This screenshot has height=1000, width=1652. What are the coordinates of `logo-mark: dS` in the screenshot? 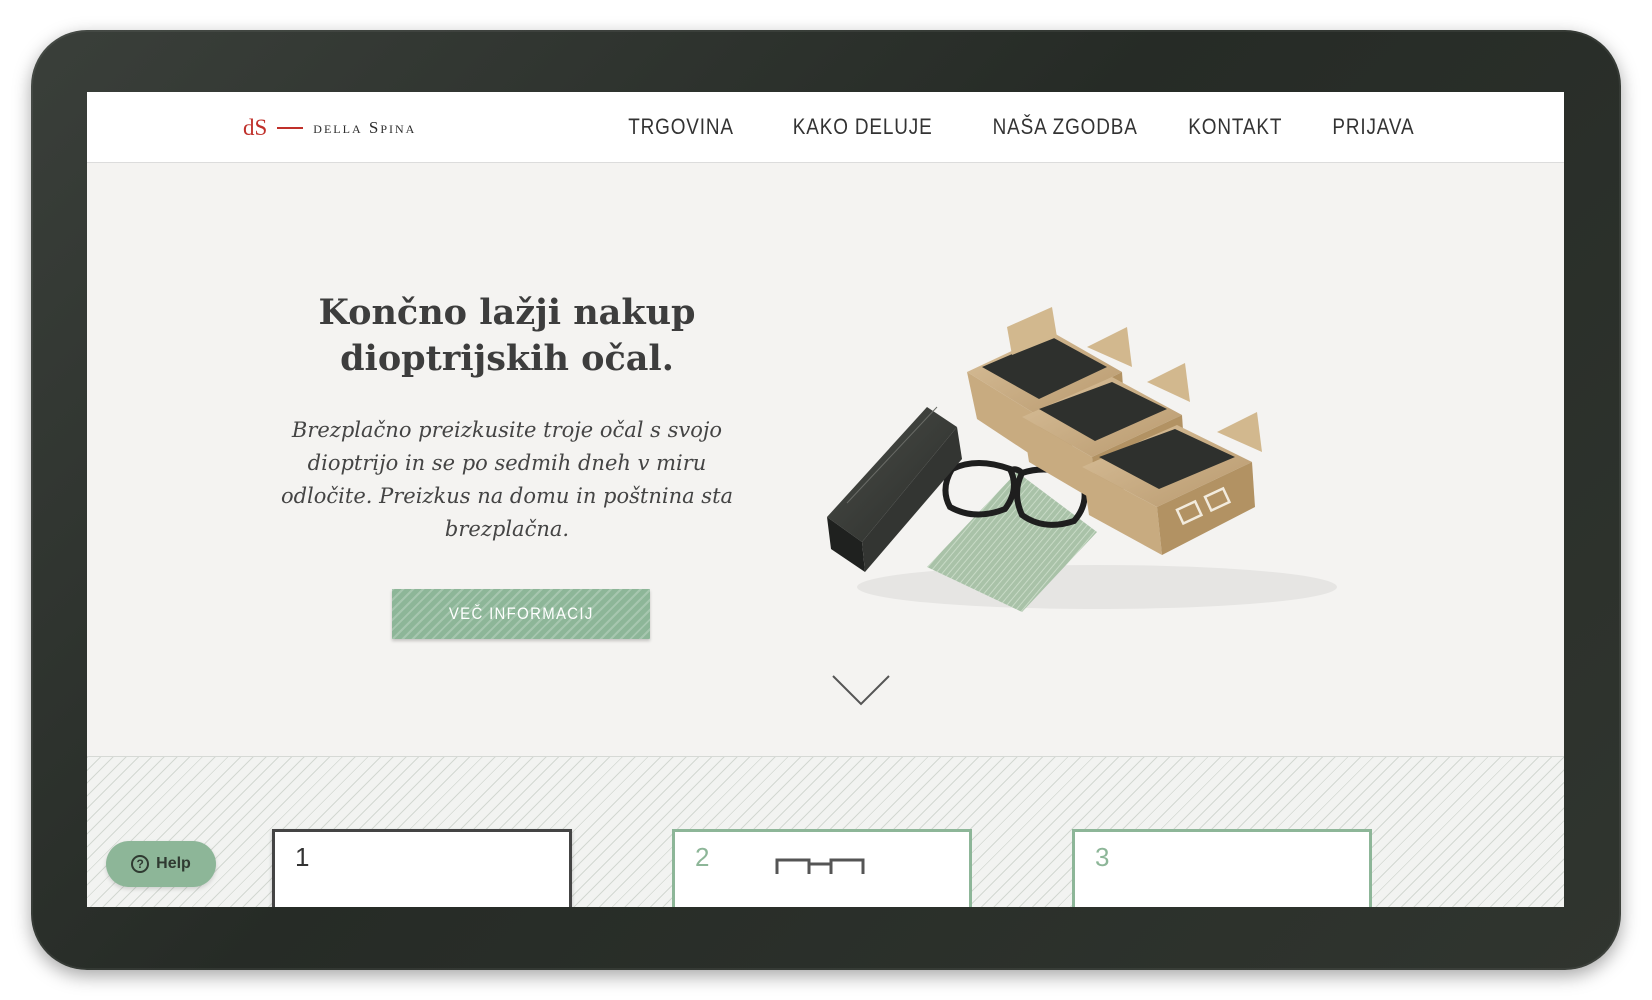 It's located at (255, 127).